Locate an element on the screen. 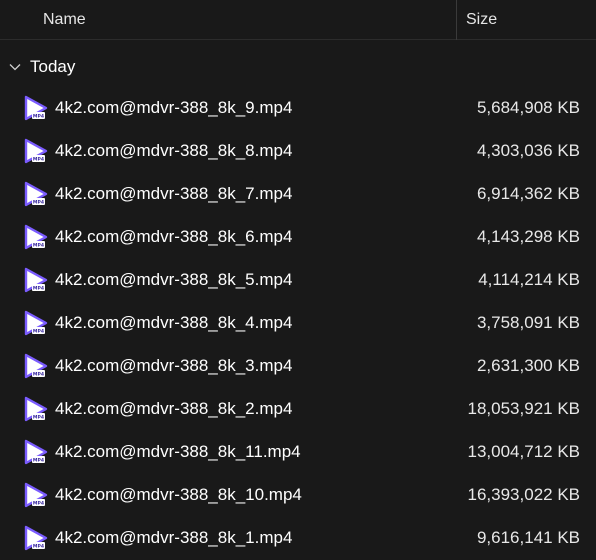 This screenshot has height=560, width=596. file-name: 4k2.com@mdvr-388_8k_3.mp4 is located at coordinates (174, 365).